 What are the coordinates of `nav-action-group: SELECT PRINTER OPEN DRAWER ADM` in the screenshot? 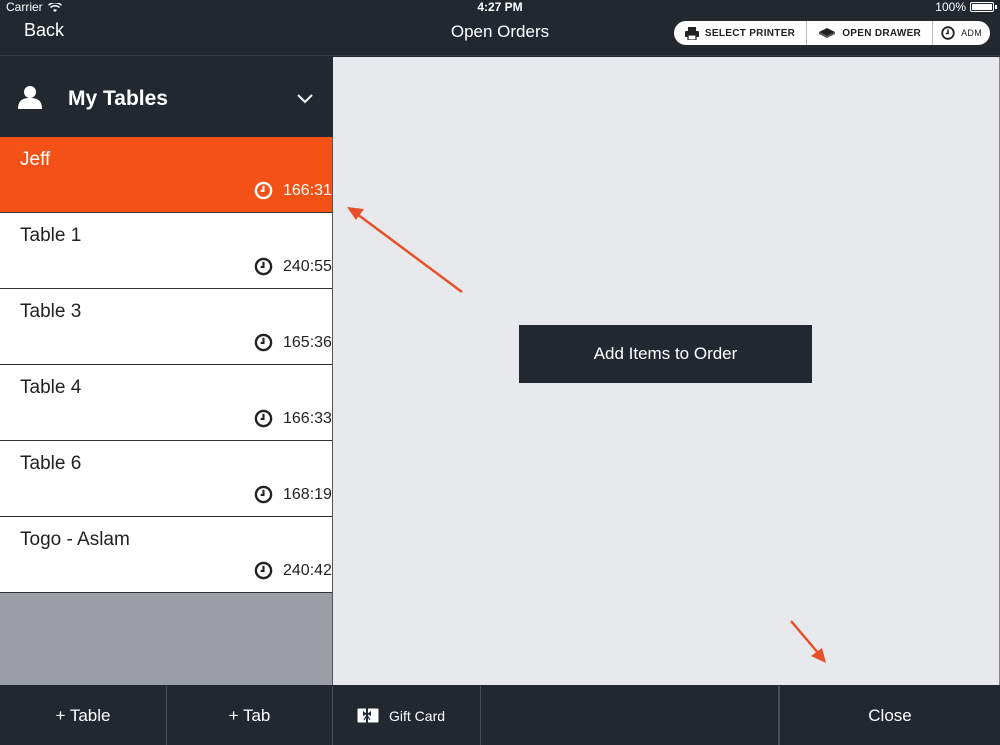 It's located at (831, 33).